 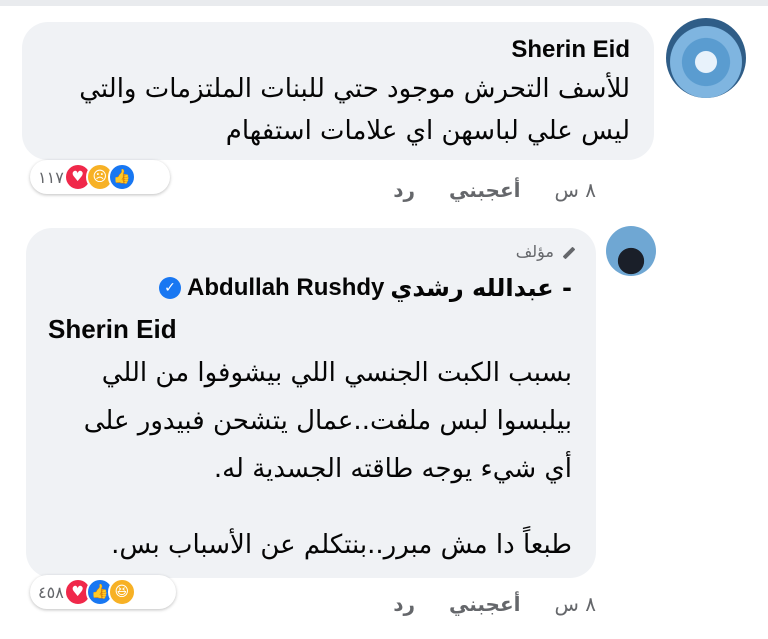 I want to click on comment-text-line: بسبب الكبت الجنسي اللي بيشوفوا من اللي, so click(x=336, y=373).